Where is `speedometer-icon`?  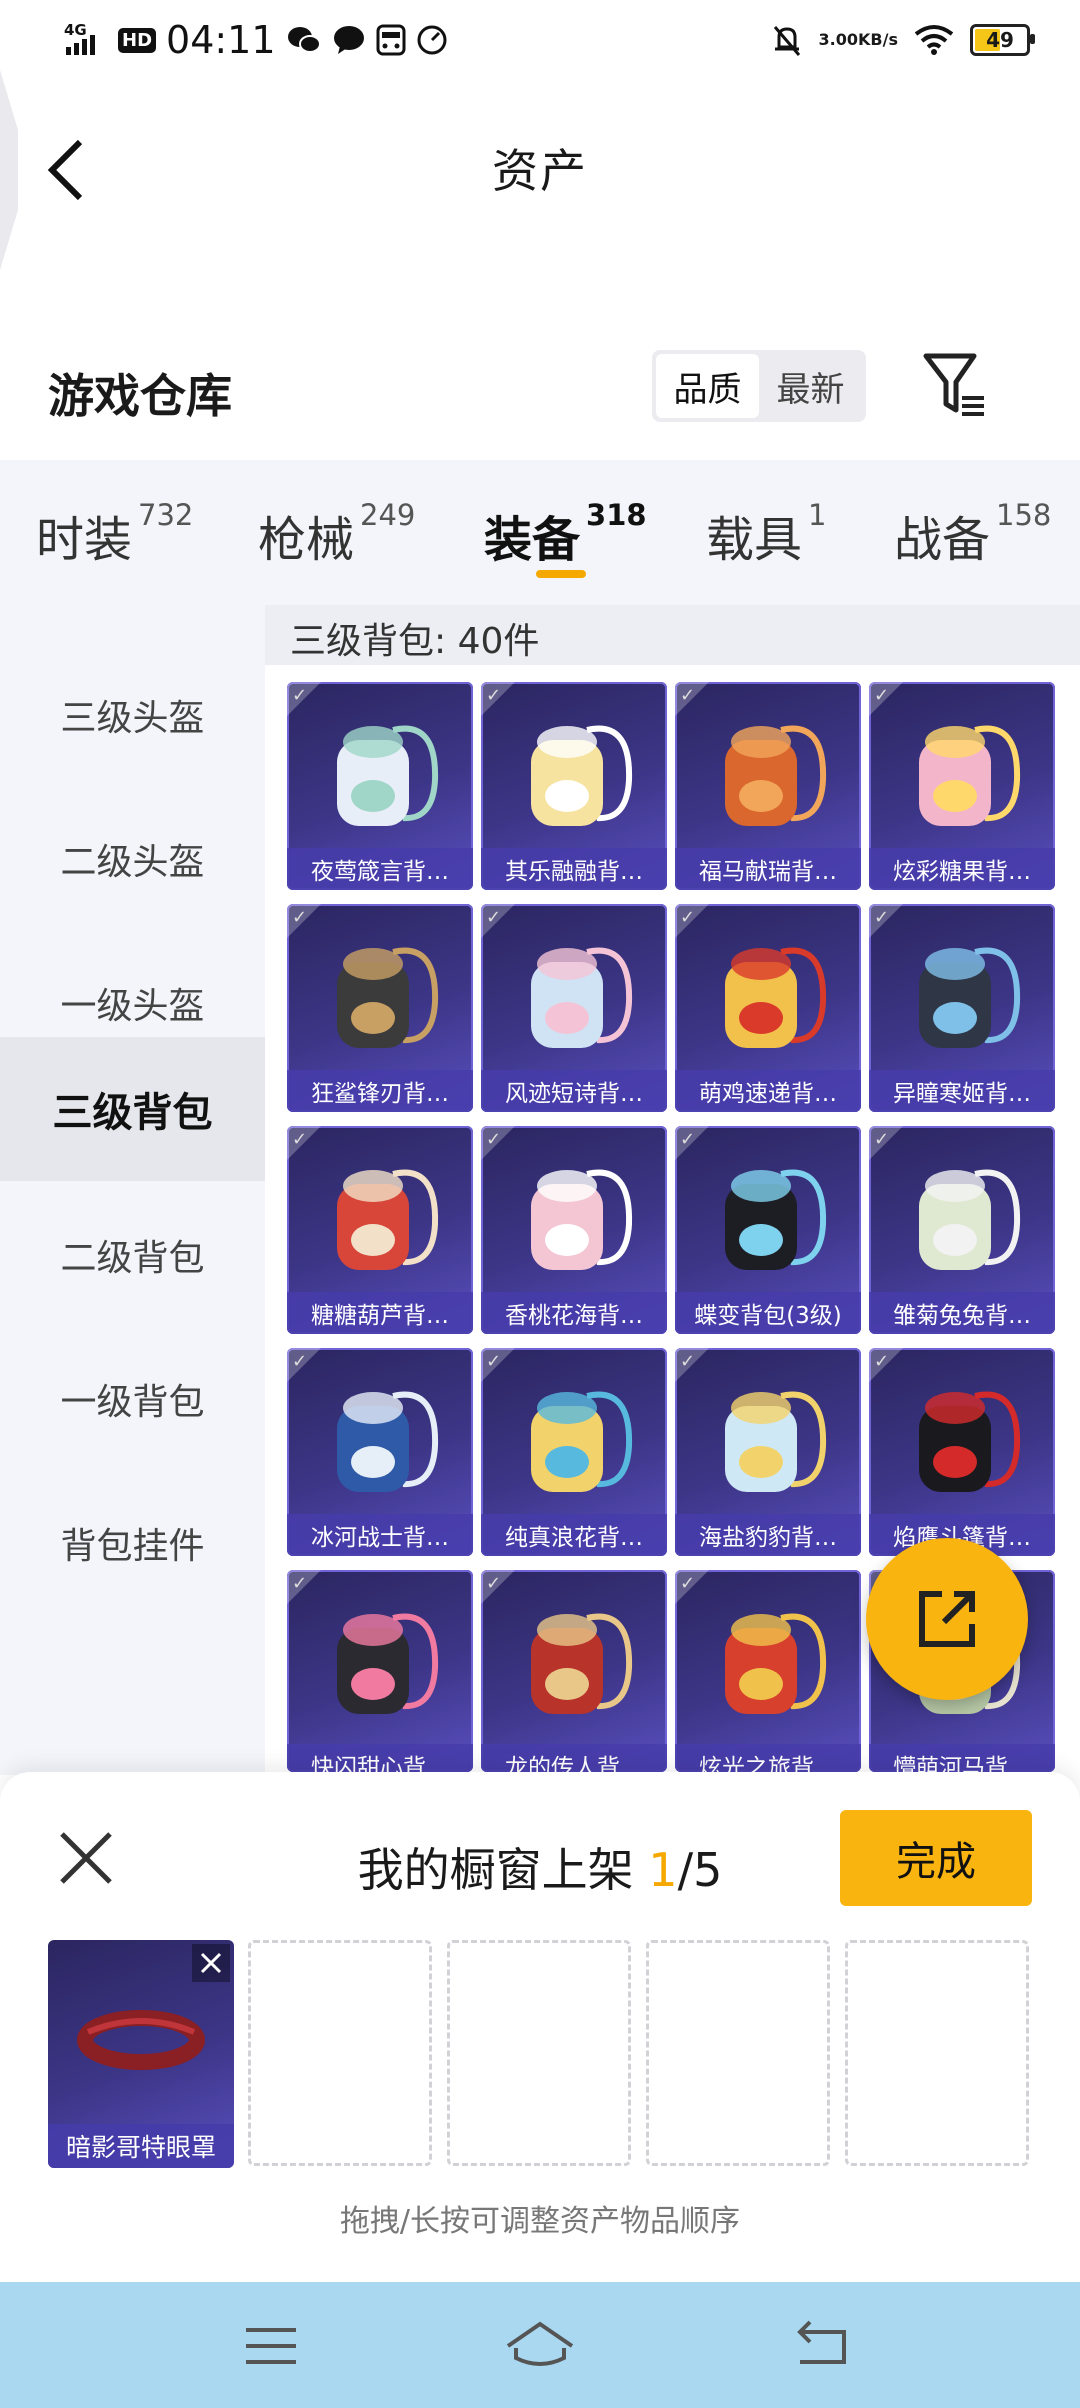
speedometer-icon is located at coordinates (432, 40).